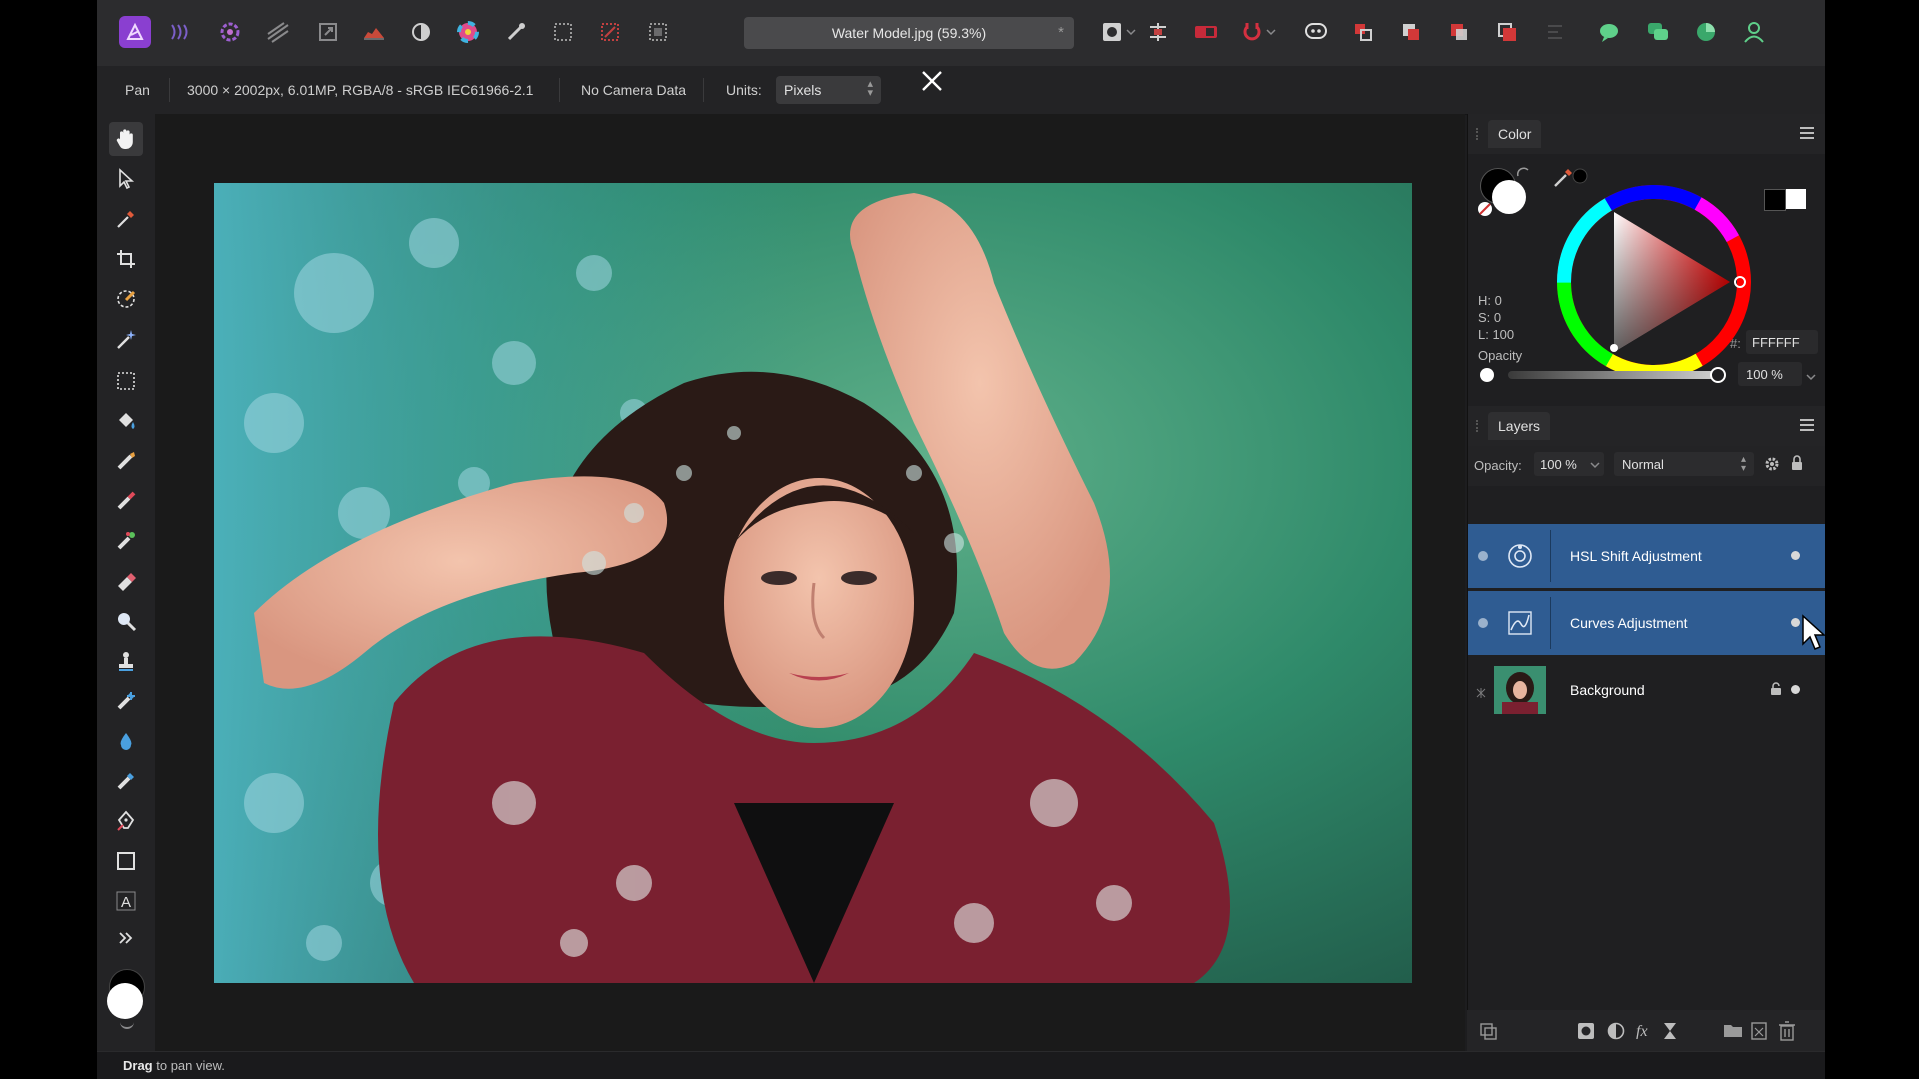  What do you see at coordinates (1610, 32) in the screenshot?
I see `personas-chat-icon` at bounding box center [1610, 32].